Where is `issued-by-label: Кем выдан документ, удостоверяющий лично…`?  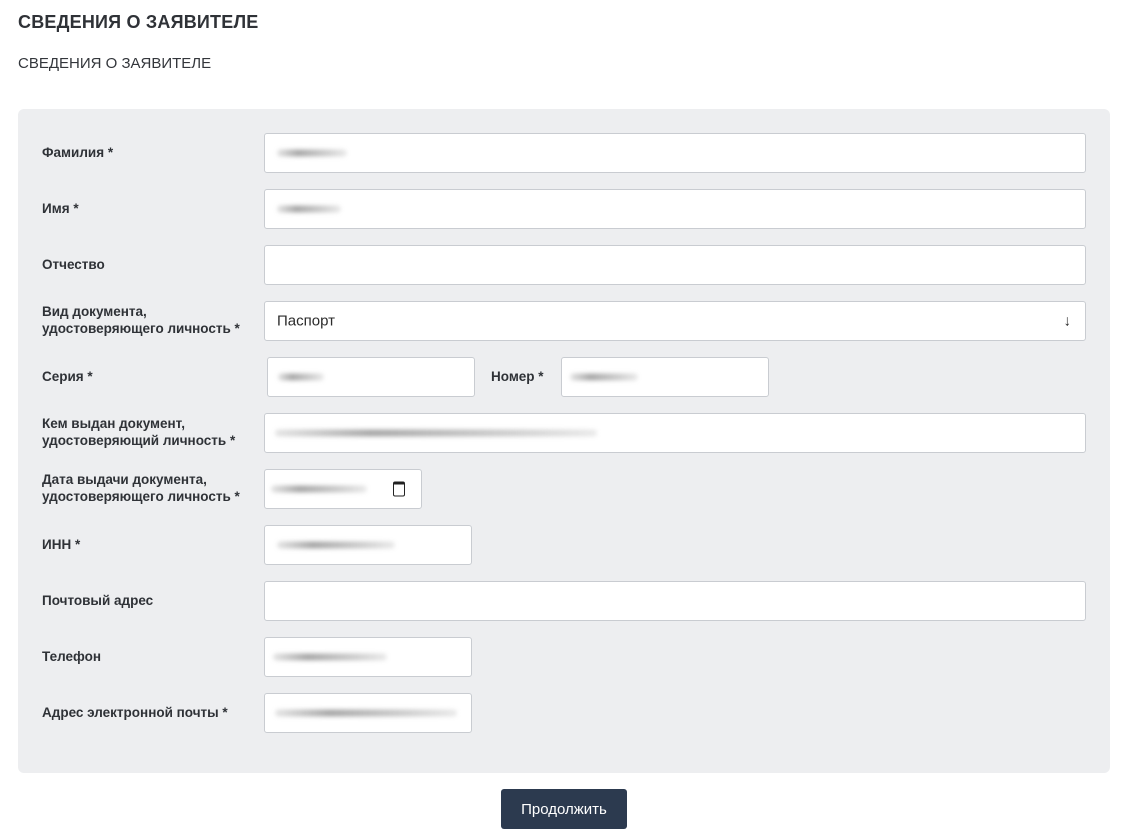 issued-by-label: Кем выдан документ, удостоверяющий лично… is located at coordinates (138, 432).